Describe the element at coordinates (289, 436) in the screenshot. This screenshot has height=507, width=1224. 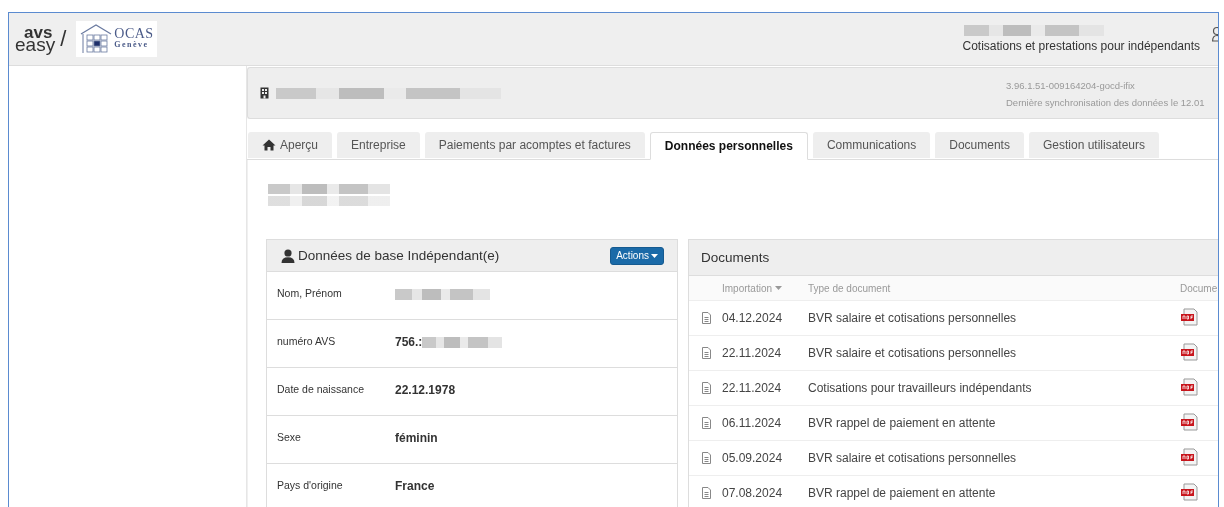
I see `field-label: Sexe` at that location.